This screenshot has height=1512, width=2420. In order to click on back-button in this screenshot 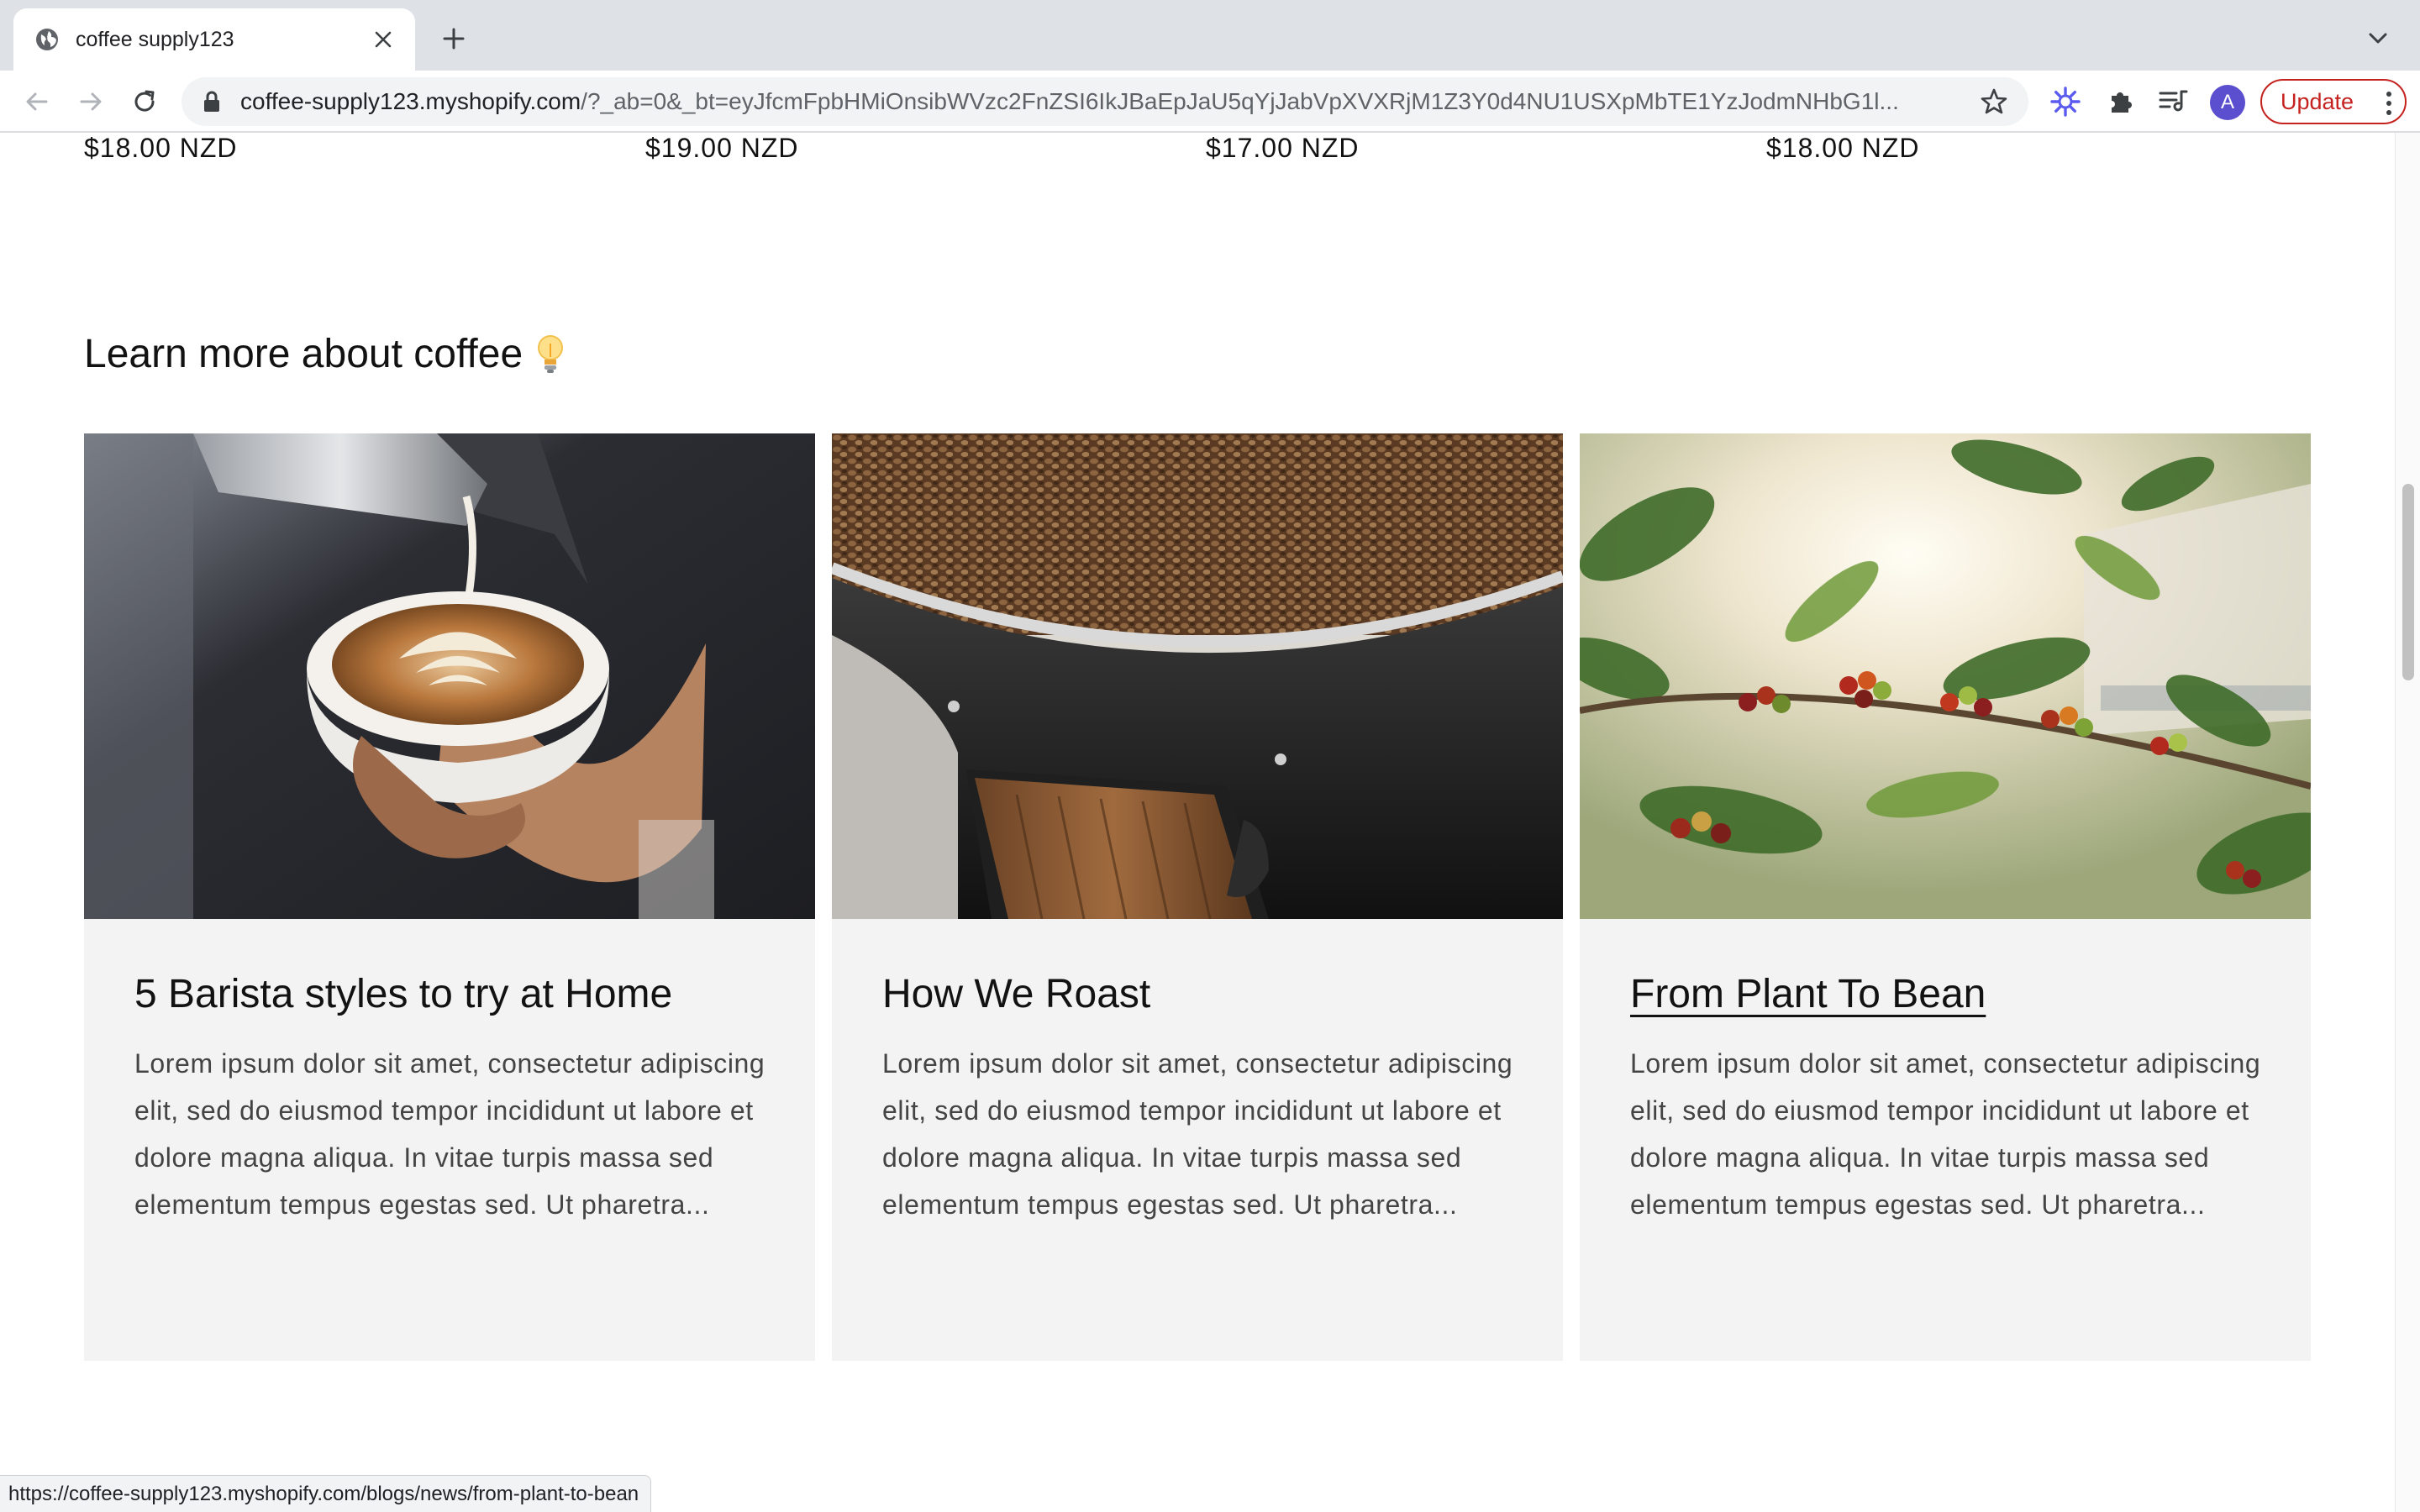, I will do `click(37, 101)`.